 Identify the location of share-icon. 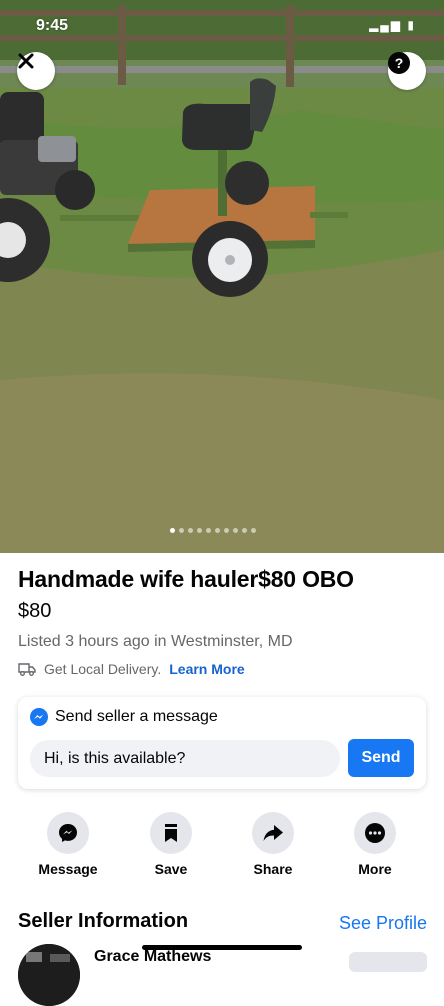
(273, 833).